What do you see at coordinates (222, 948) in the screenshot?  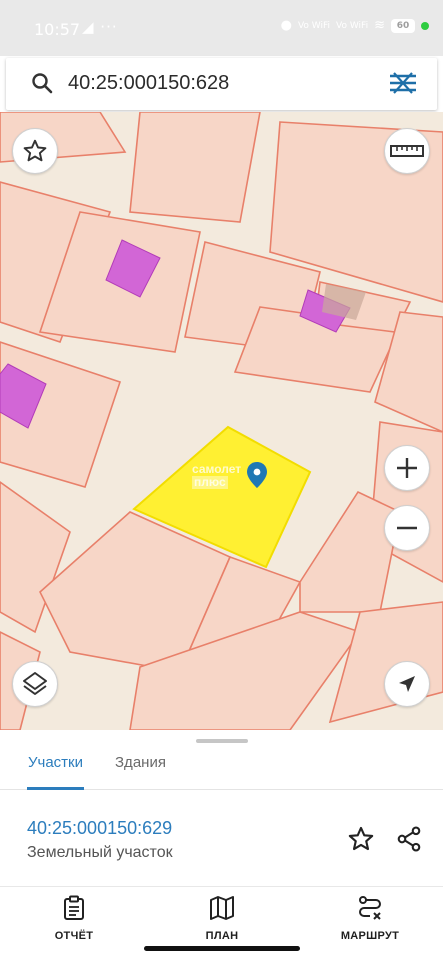 I see `home-indicator` at bounding box center [222, 948].